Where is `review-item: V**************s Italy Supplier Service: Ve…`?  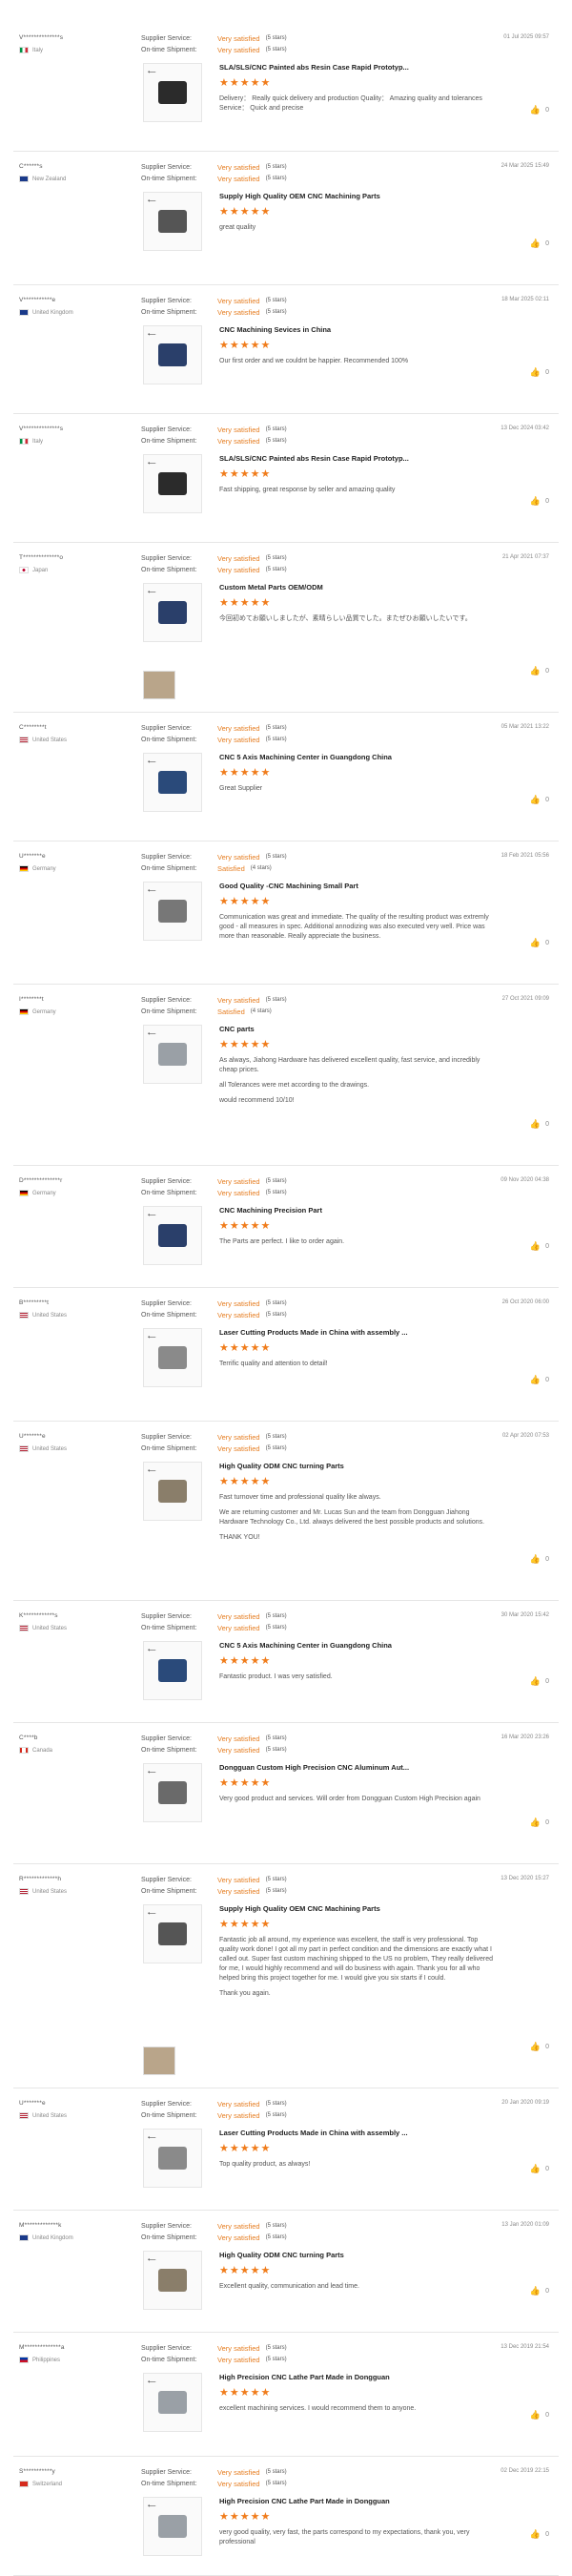
review-item: V**************s Italy Supplier Service: Ve… is located at coordinates (286, 478).